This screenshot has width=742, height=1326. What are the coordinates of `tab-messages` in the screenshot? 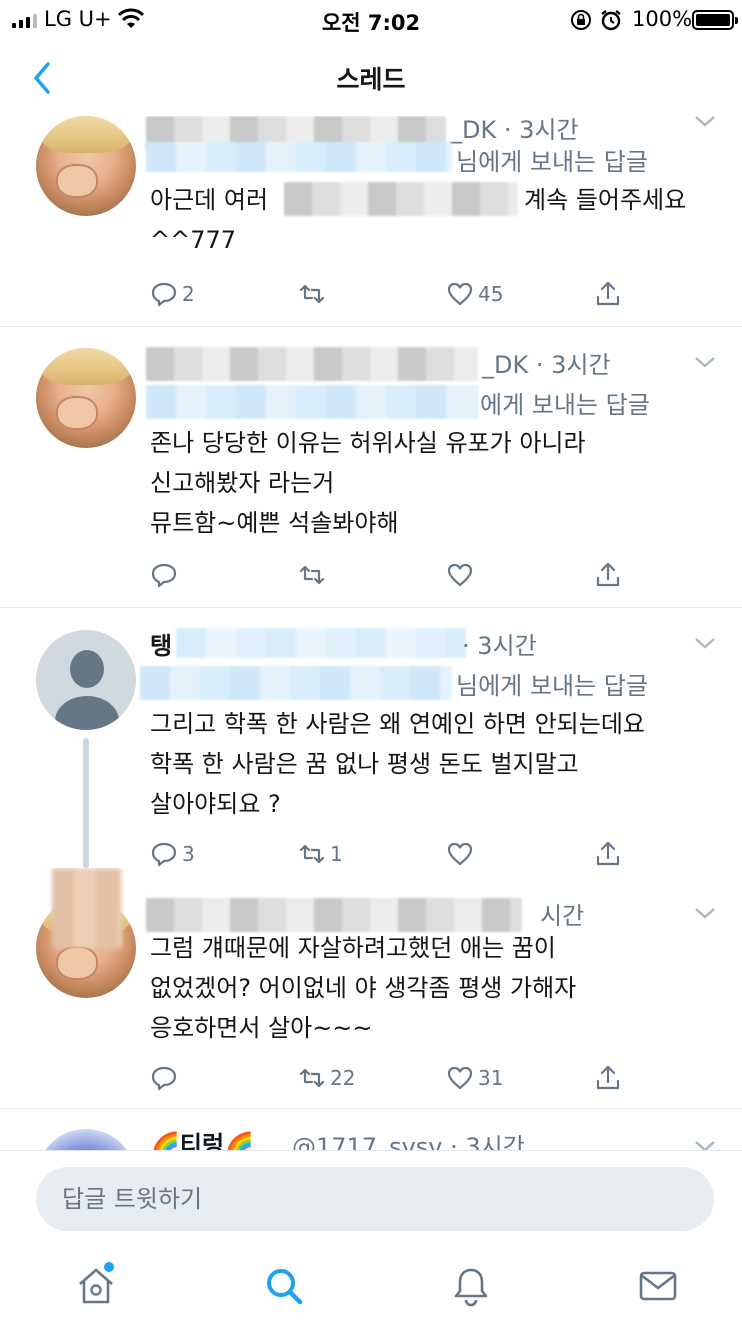 It's located at (658, 1286).